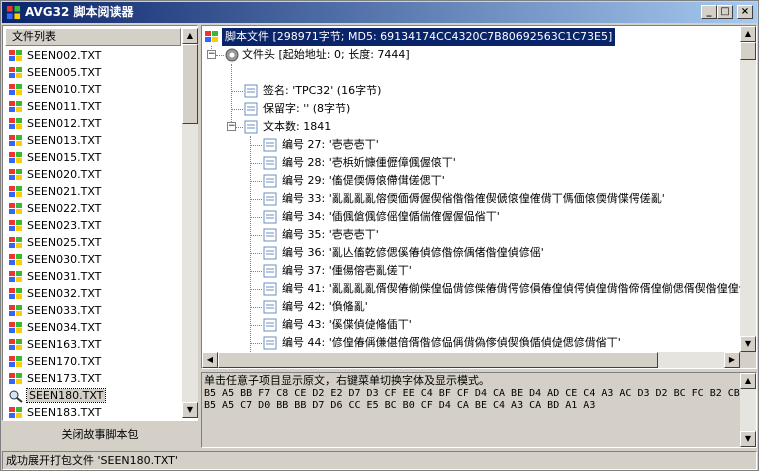  I want to click on tree-horizontal-scrollbar: ◀ ▶, so click(471, 360).